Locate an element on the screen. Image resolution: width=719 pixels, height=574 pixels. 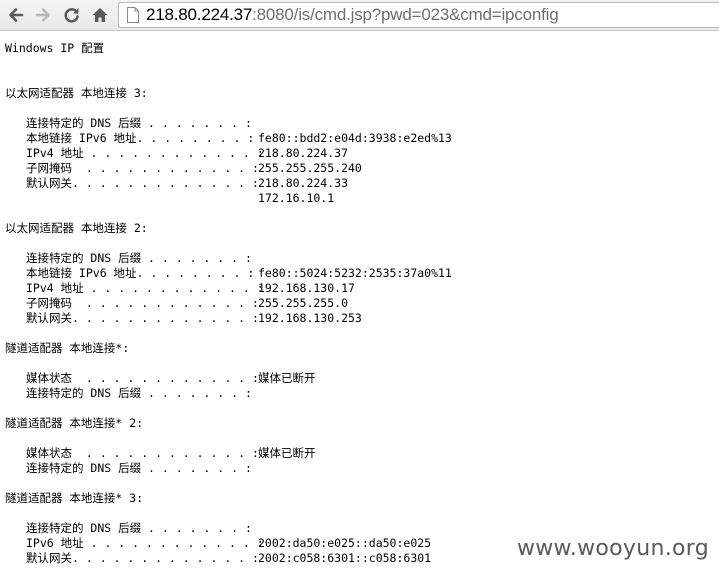
row-value: 2002:da50:e025::da50:e025 is located at coordinates (345, 543).